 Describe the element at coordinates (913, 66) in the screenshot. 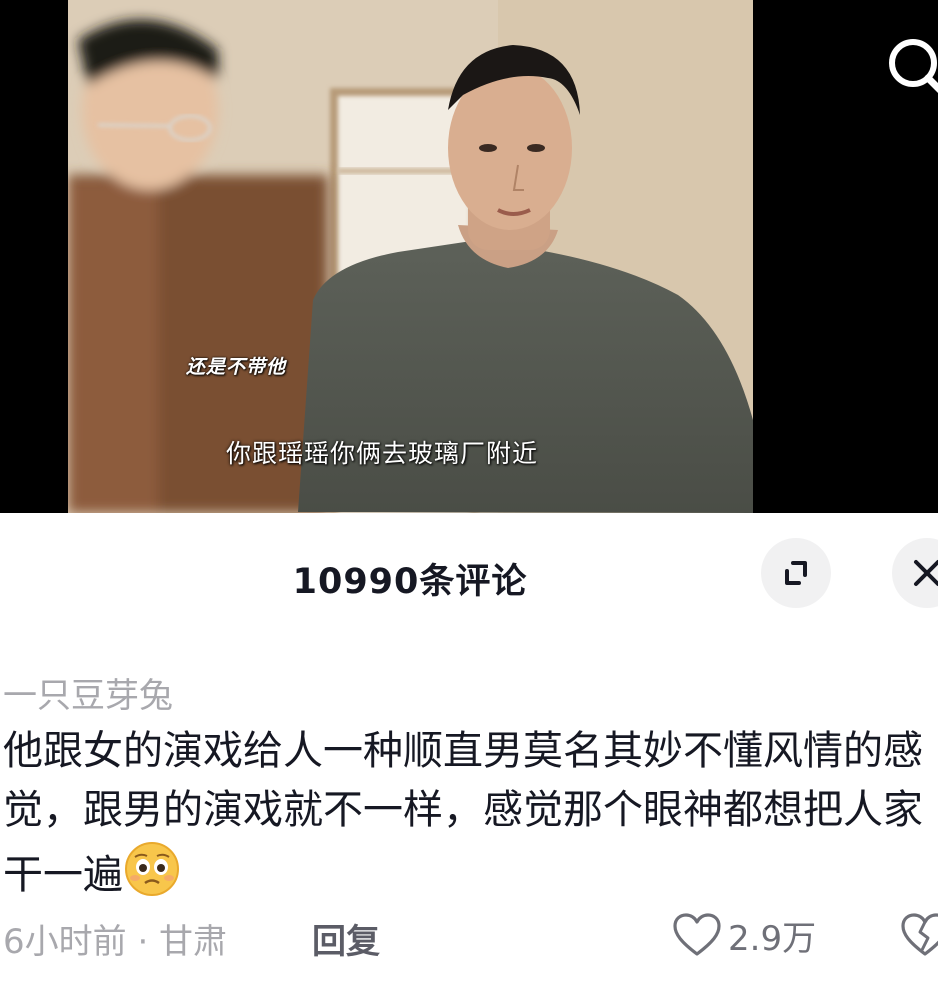

I see `search-icon` at that location.